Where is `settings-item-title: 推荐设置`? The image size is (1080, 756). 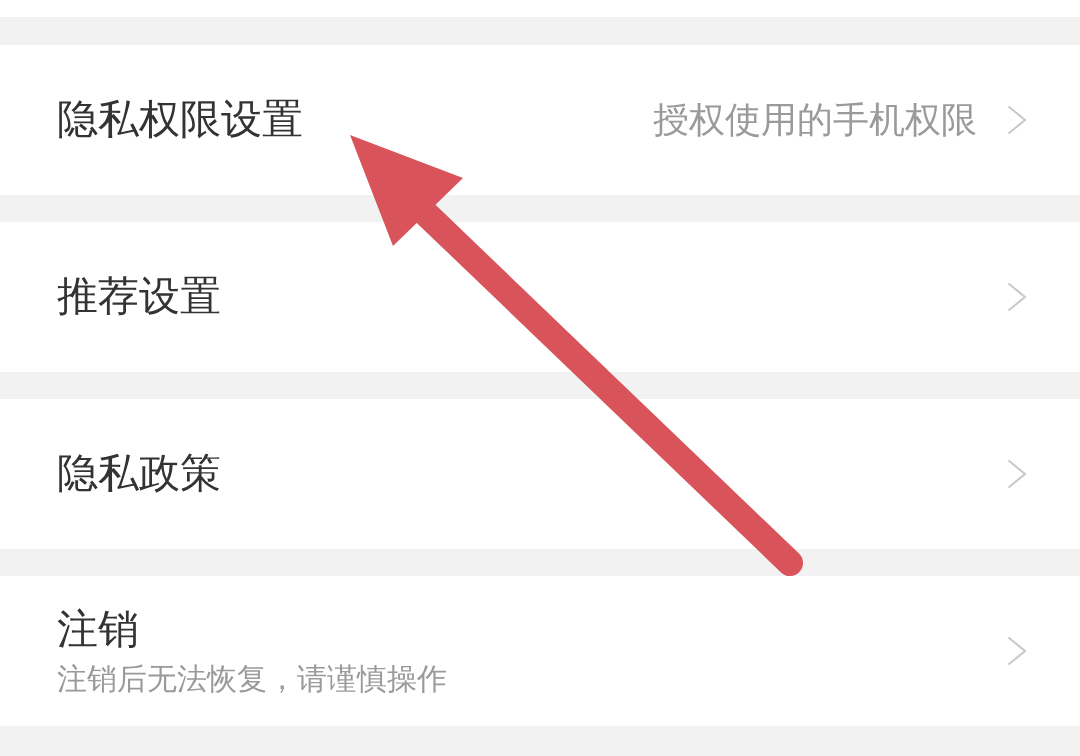 settings-item-title: 推荐设置 is located at coordinates (139, 297).